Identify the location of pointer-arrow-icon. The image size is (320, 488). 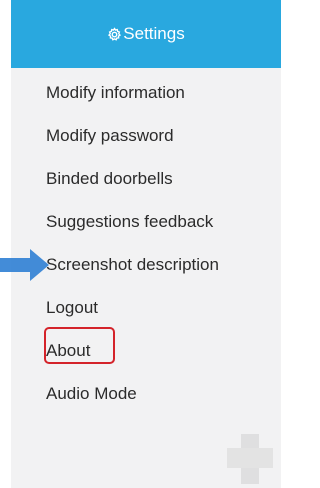
(24, 265).